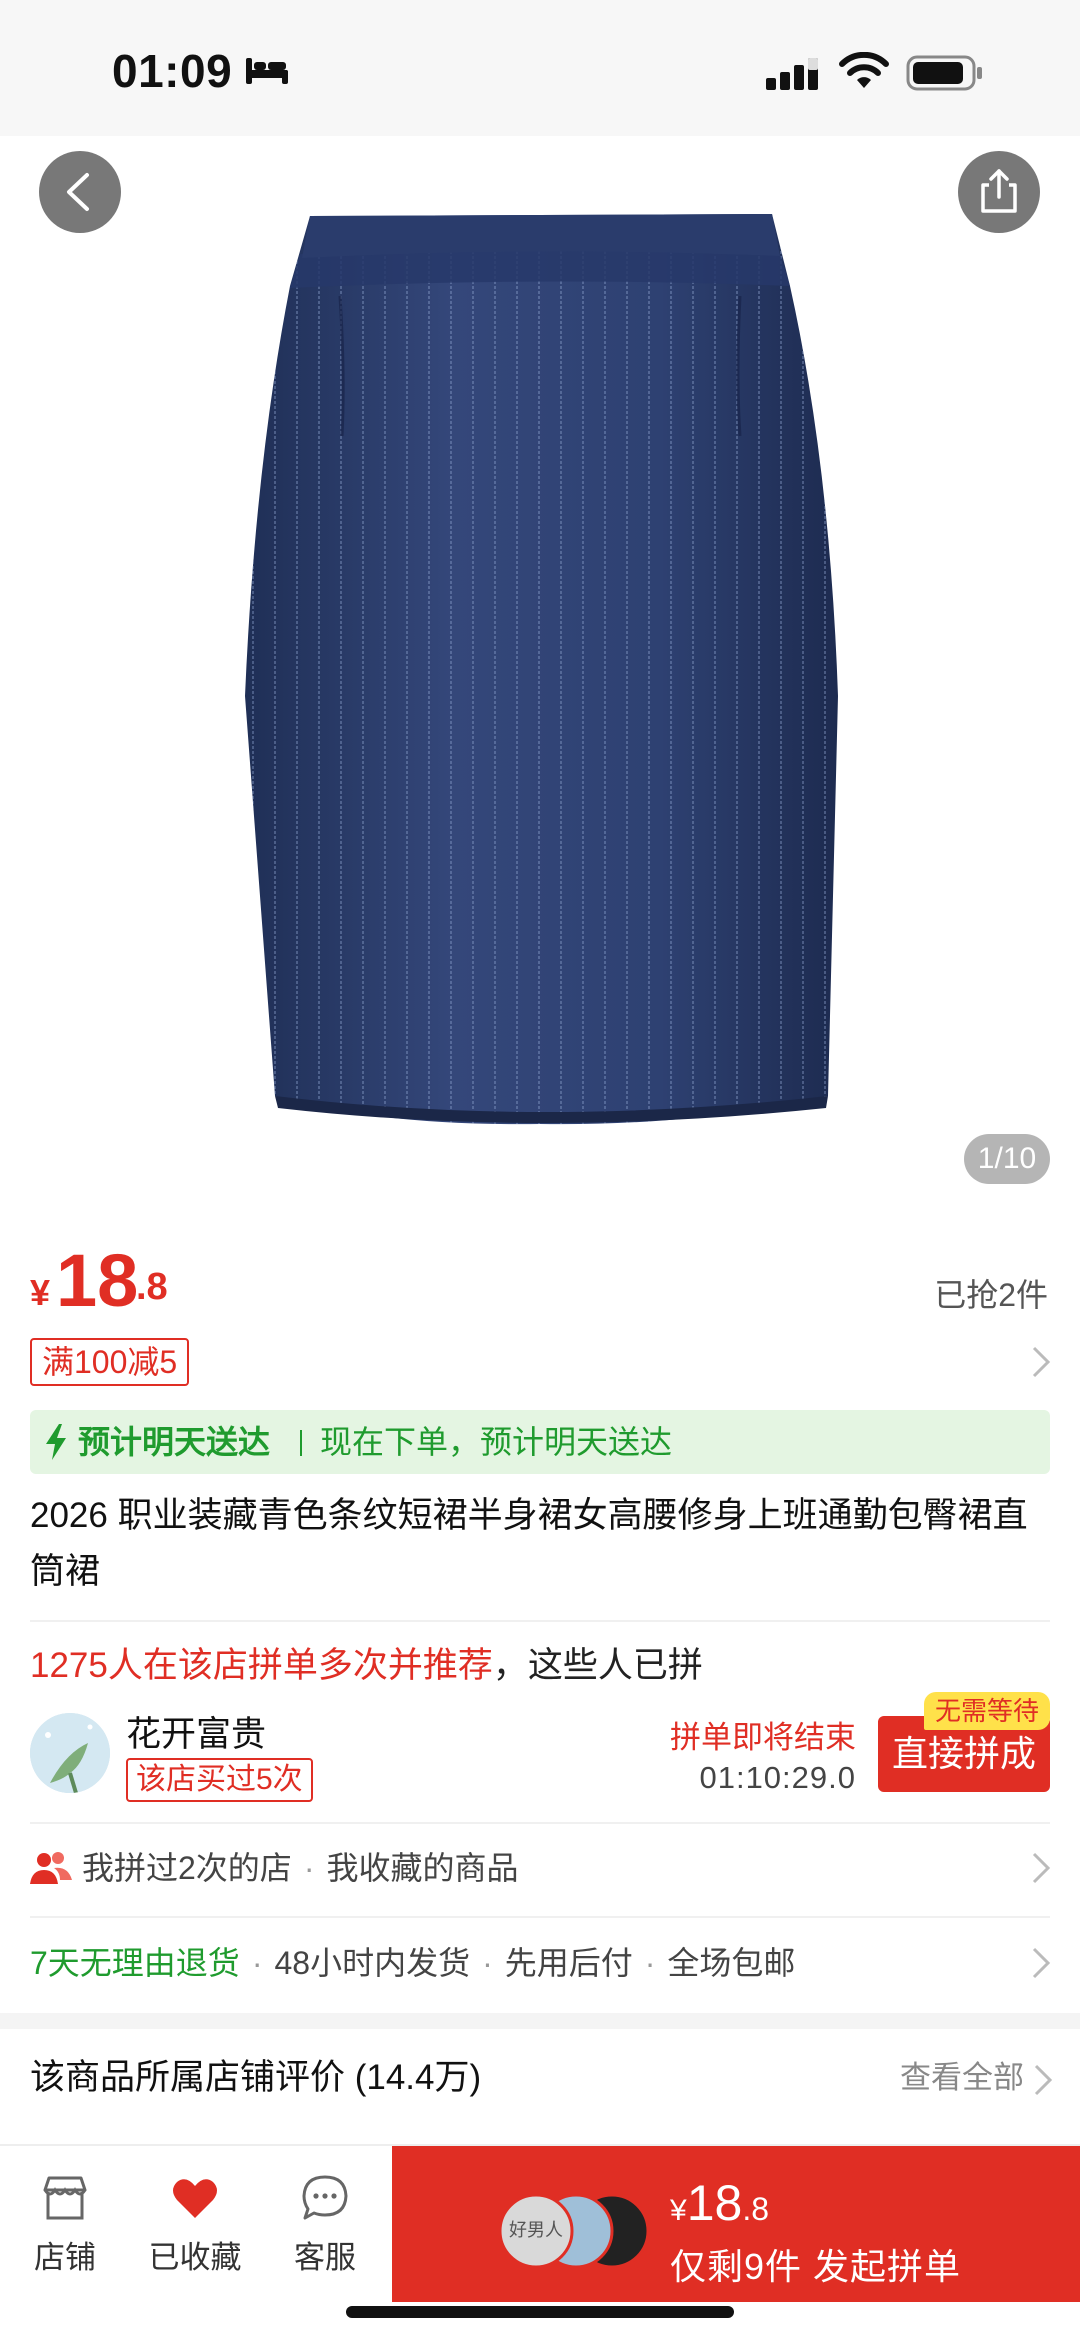  Describe the element at coordinates (540, 68) in the screenshot. I see `status-bar: 01:09` at that location.